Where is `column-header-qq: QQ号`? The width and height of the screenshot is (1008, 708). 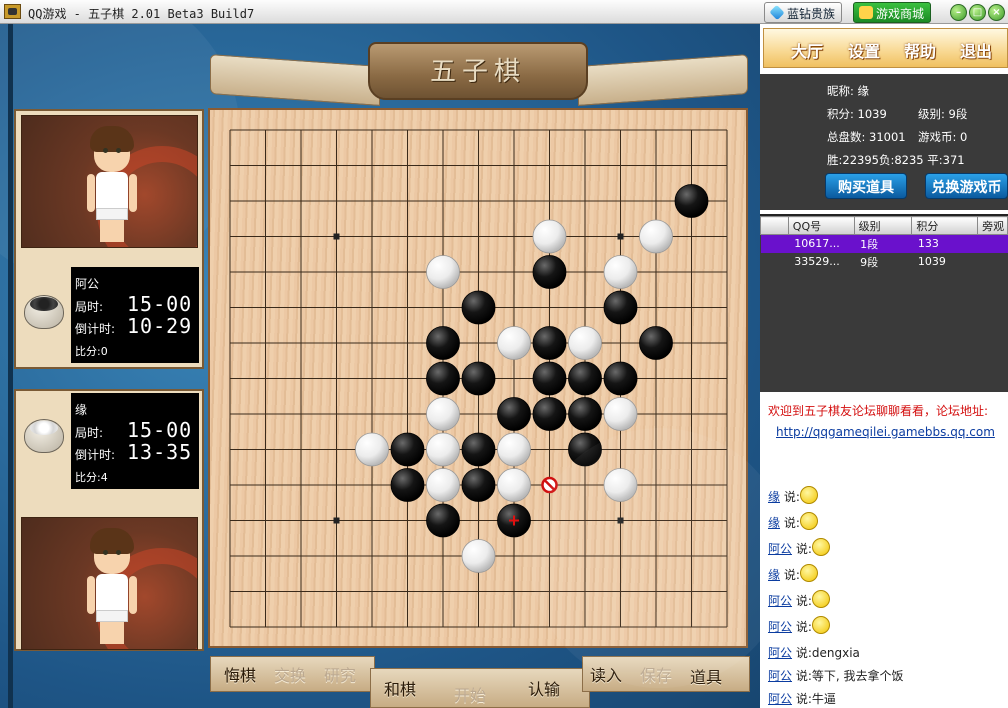
column-header-qq: QQ号 is located at coordinates (821, 225).